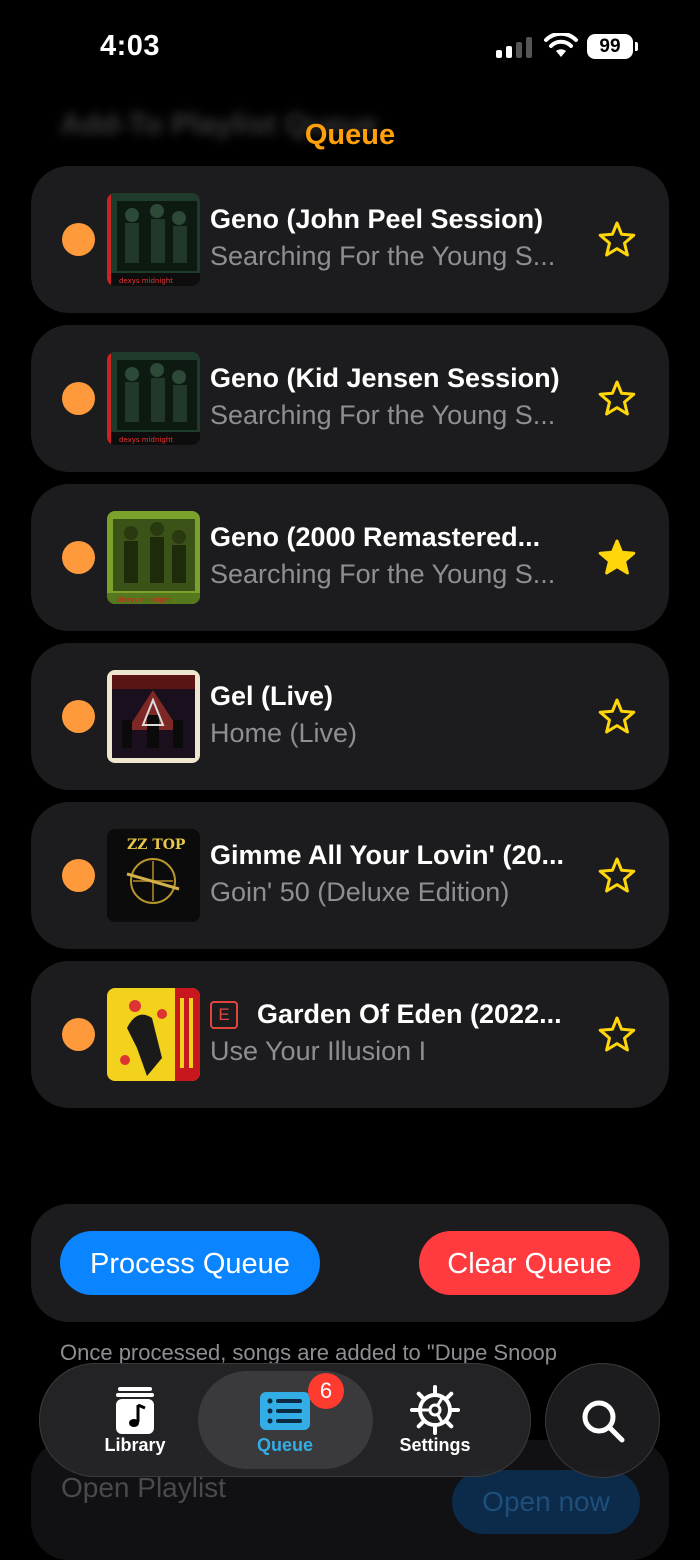 The width and height of the screenshot is (700, 1560). What do you see at coordinates (435, 1445) in the screenshot?
I see `tab-settings-label: Settings` at bounding box center [435, 1445].